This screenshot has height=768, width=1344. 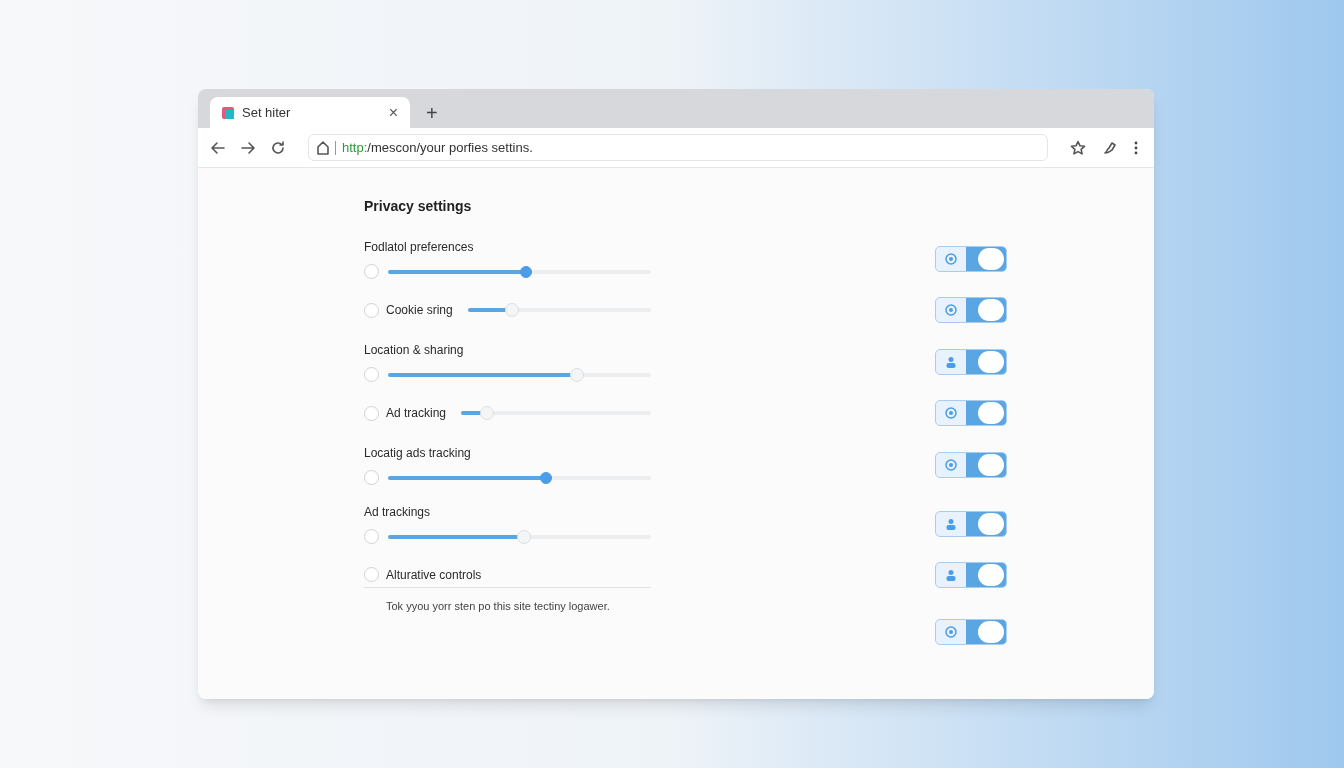 I want to click on setting-label: Cookie sring, so click(x=419, y=310).